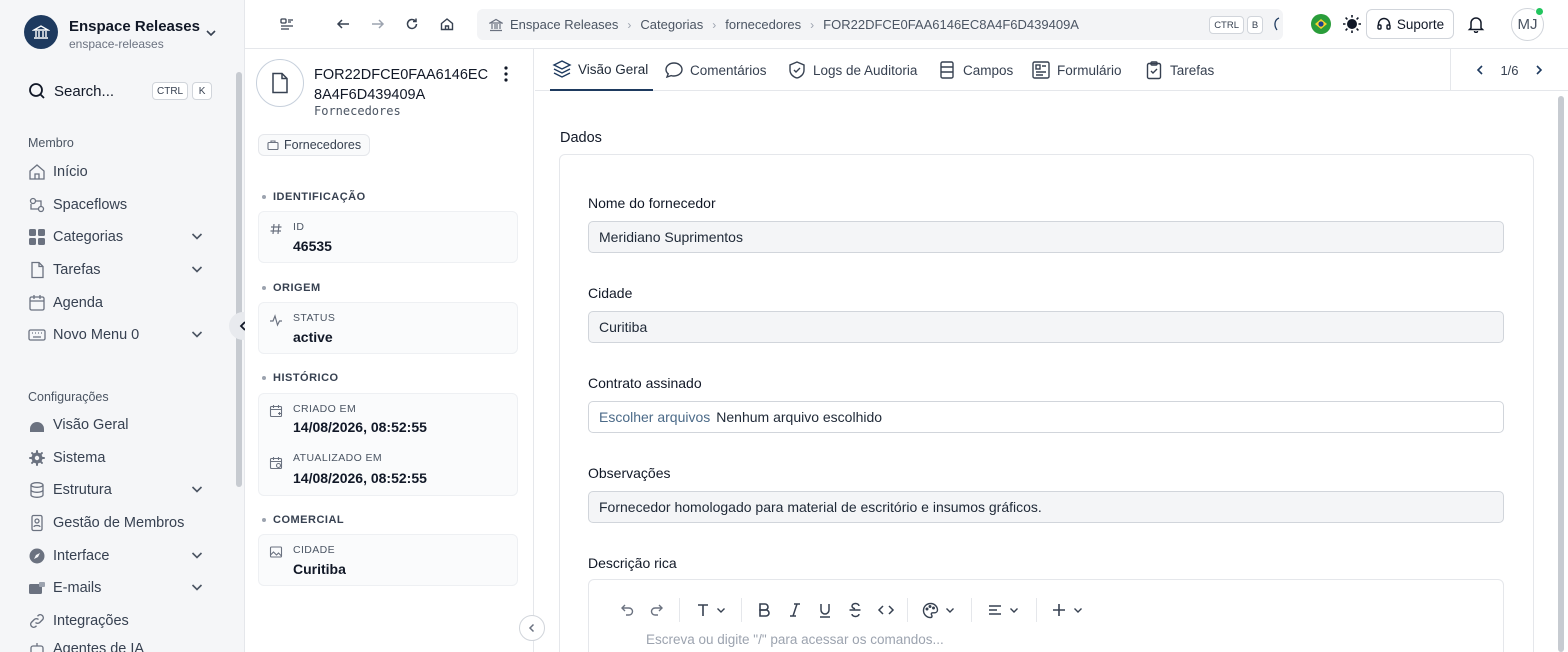 The width and height of the screenshot is (1568, 652). What do you see at coordinates (118, 490) in the screenshot?
I see `sidebar-item-estrutura: Estrutura` at bounding box center [118, 490].